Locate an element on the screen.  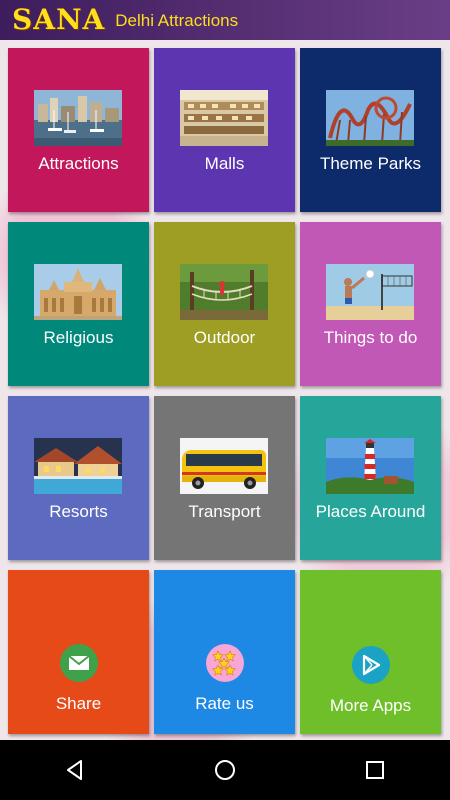
lighthouse-photo is located at coordinates (370, 466).